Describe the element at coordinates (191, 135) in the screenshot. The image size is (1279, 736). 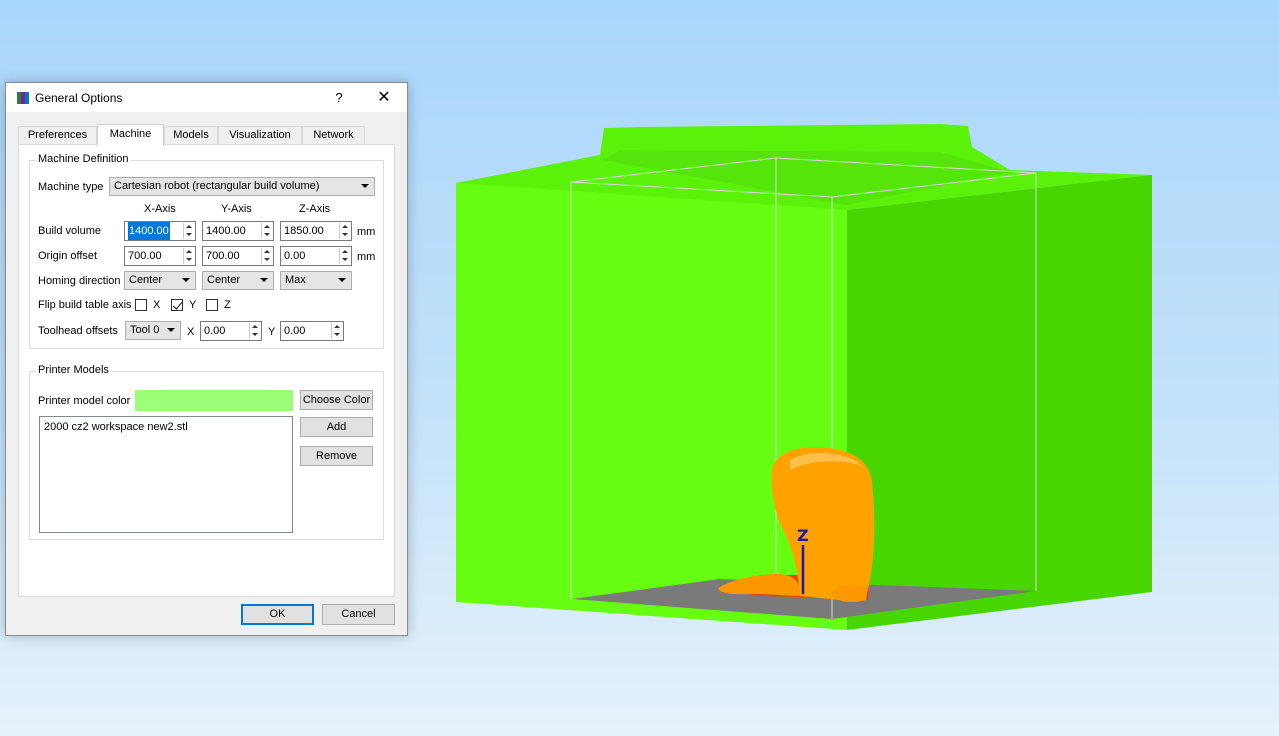
I see `tab-models: Models` at that location.